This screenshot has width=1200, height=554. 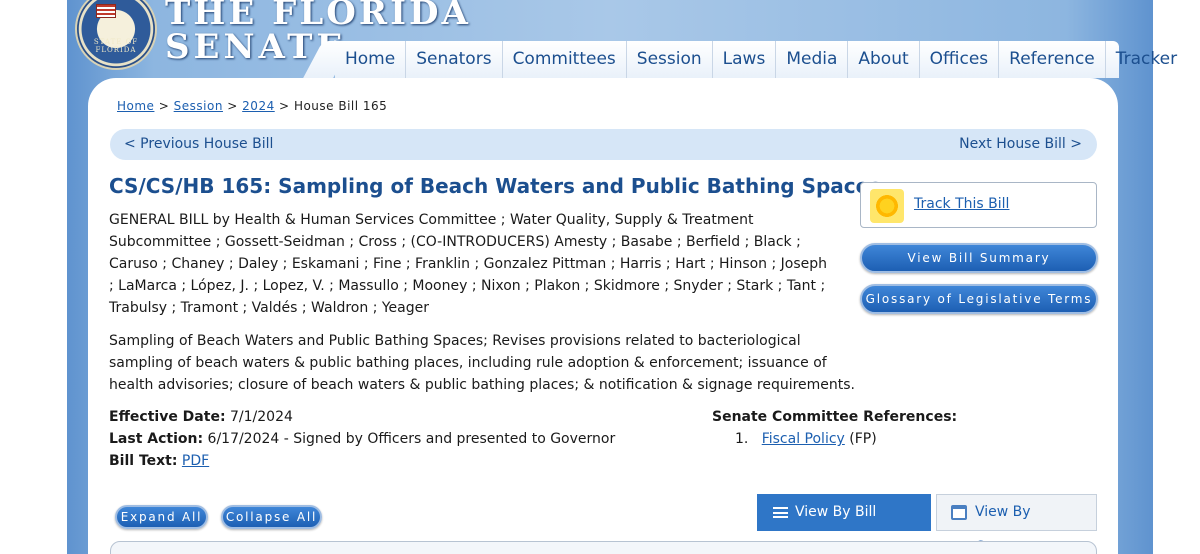 What do you see at coordinates (362, 417) in the screenshot?
I see `effective-date-row: Effective Date: 7/1/2024` at bounding box center [362, 417].